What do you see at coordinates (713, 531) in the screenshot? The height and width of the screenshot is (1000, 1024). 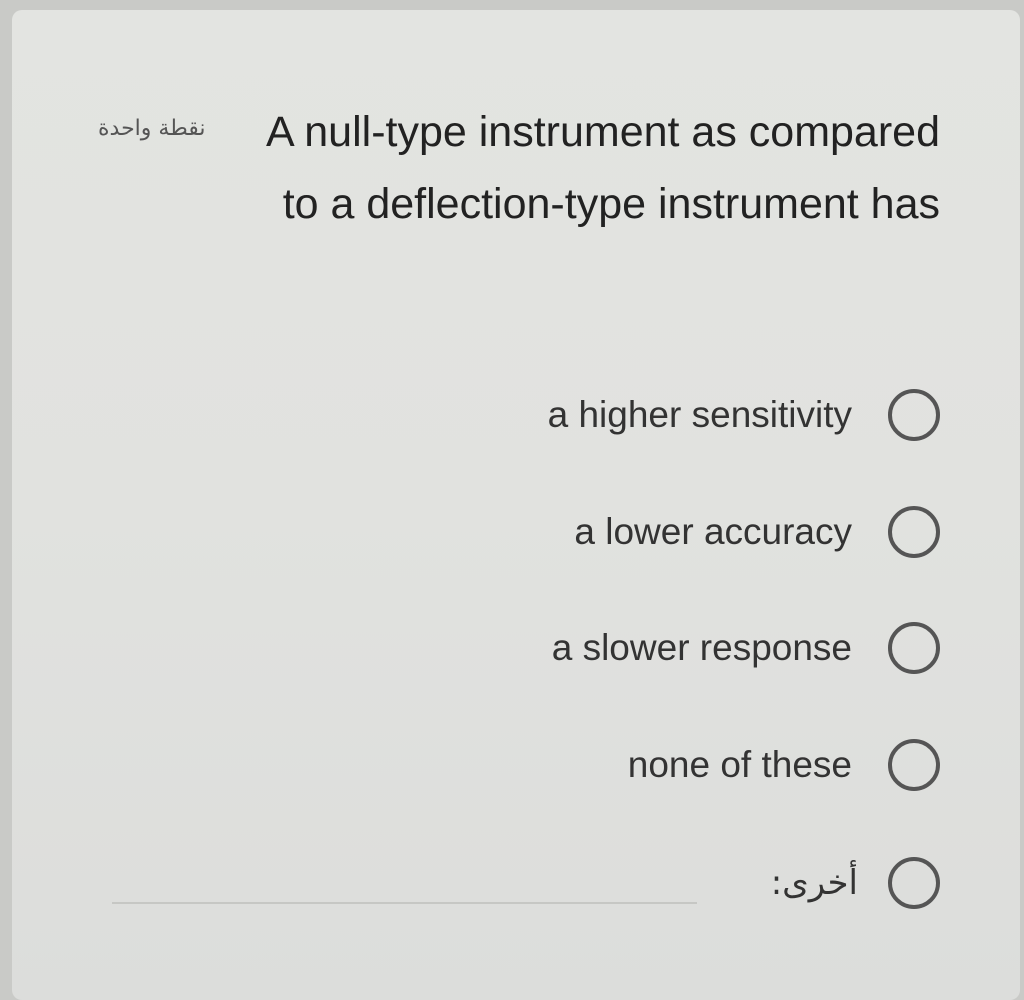 I see `option-label: a lower accuracy` at bounding box center [713, 531].